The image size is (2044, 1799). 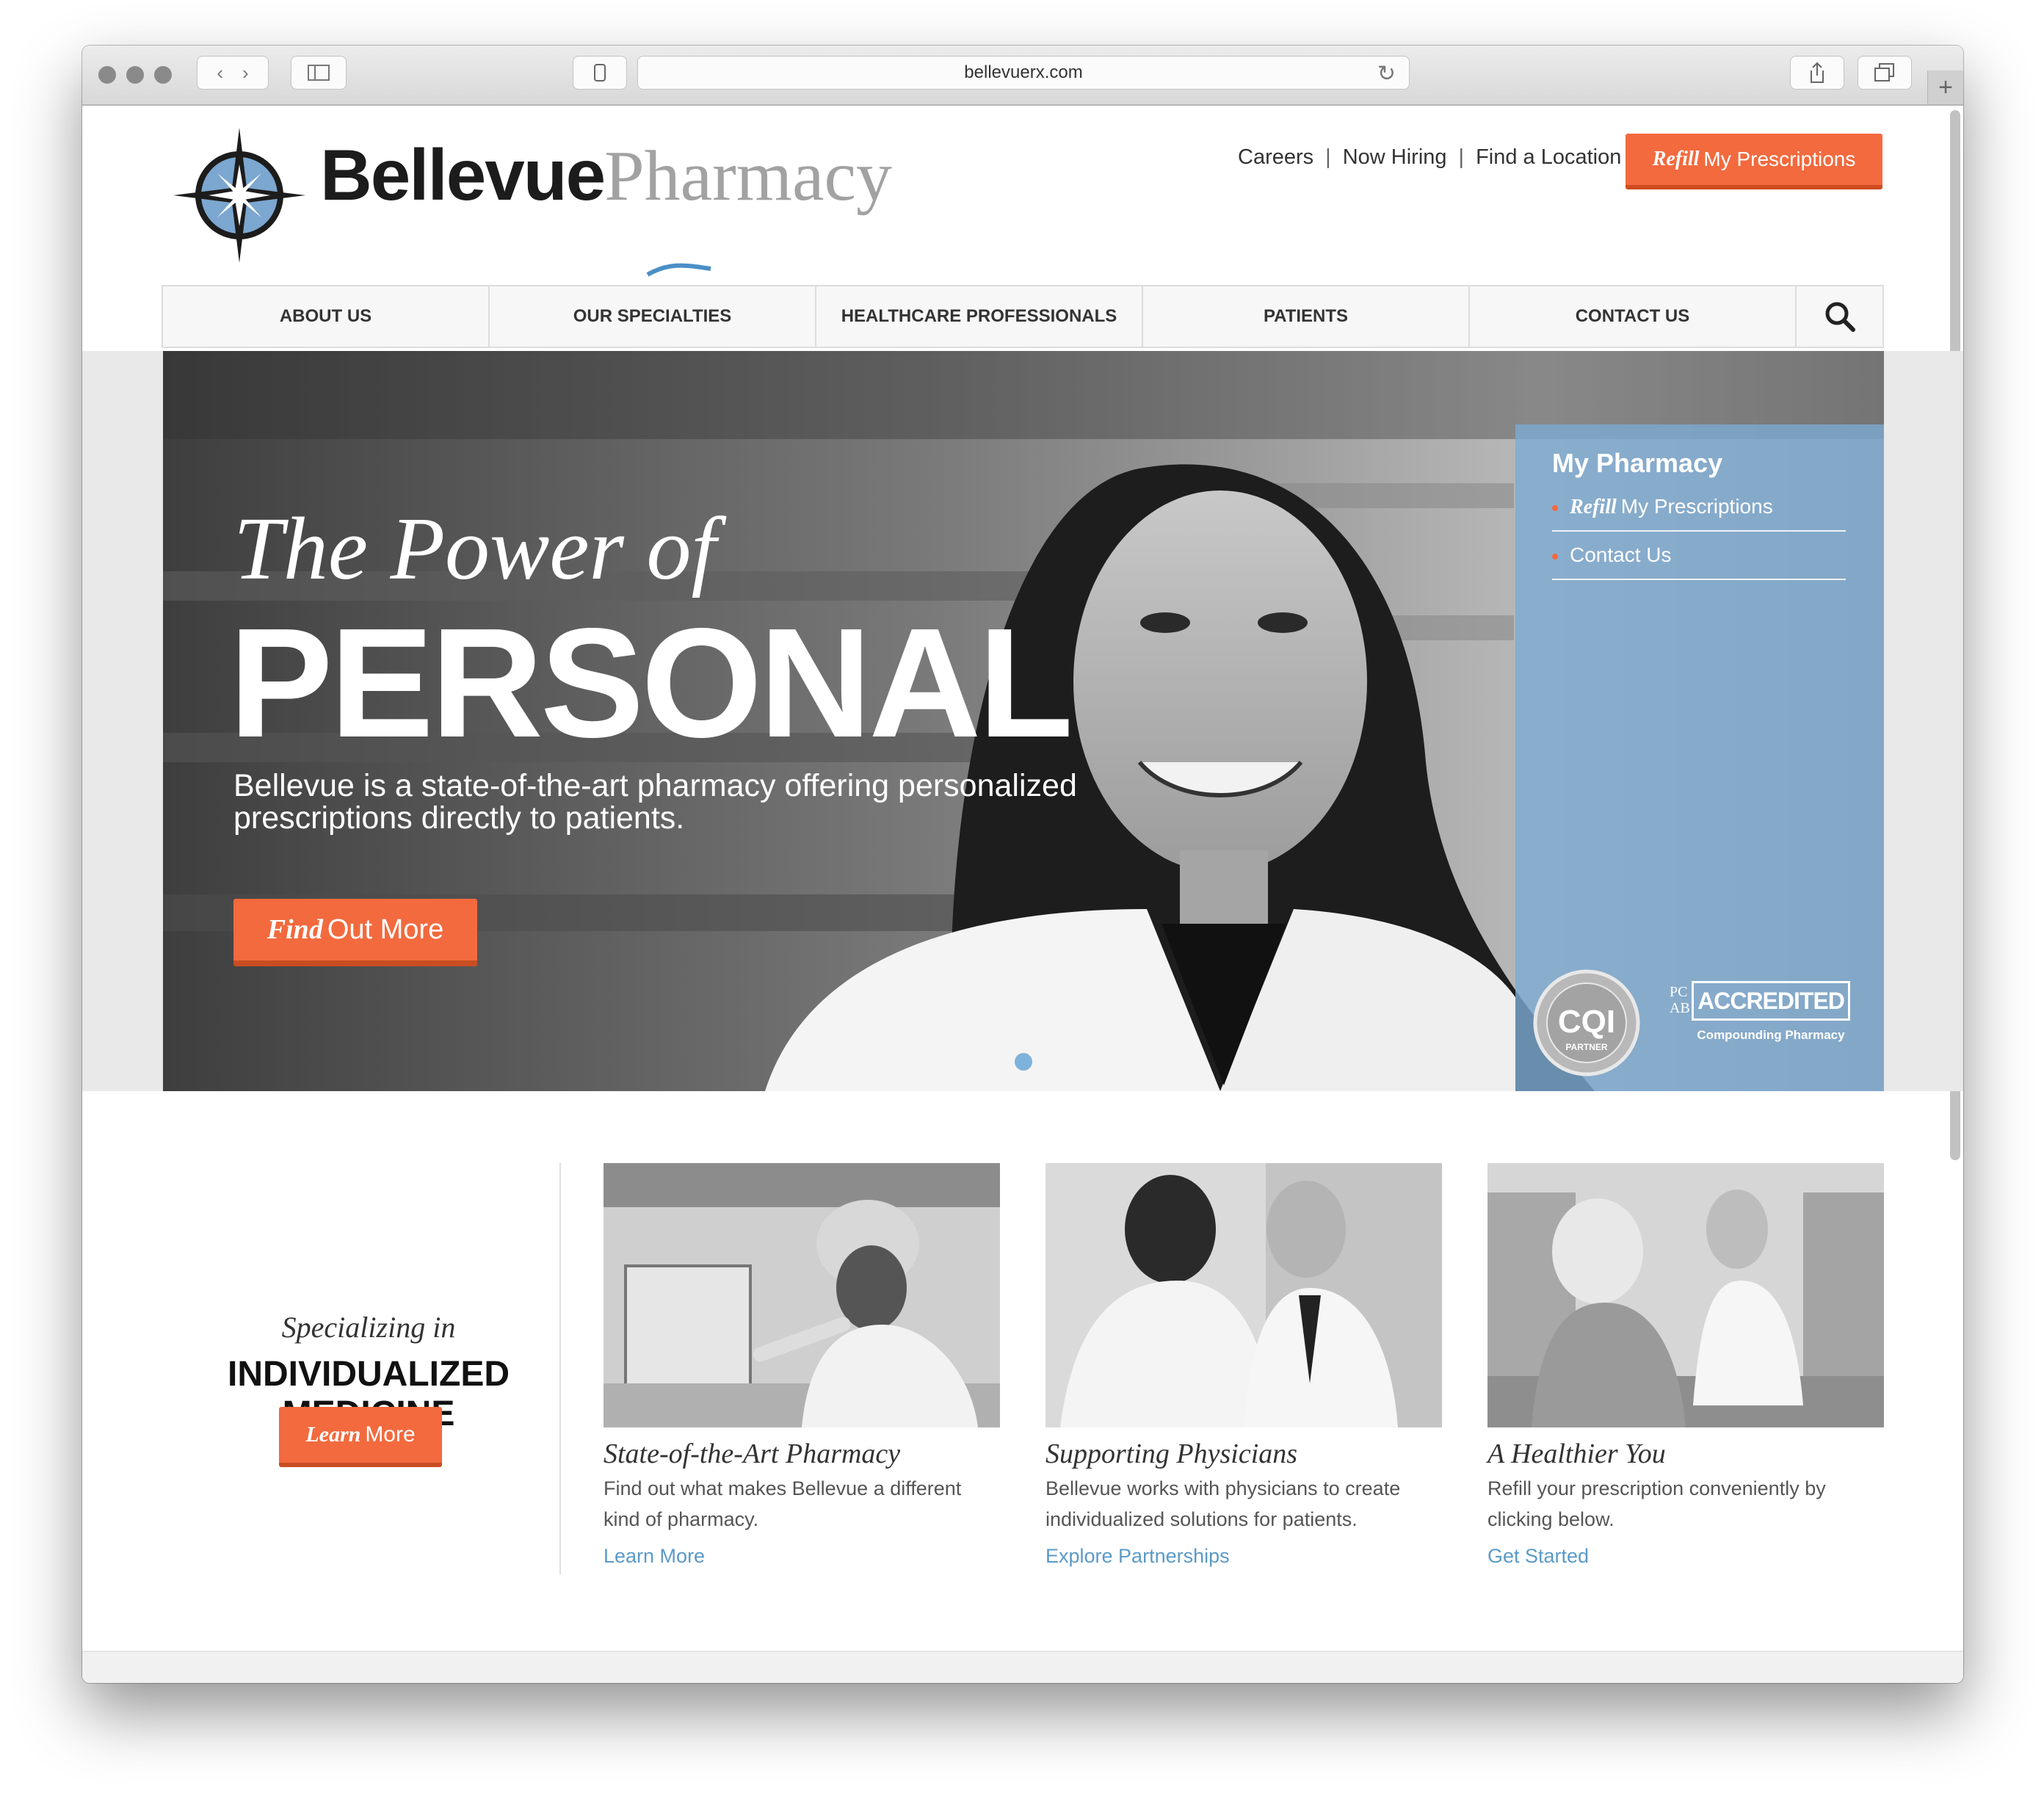 I want to click on device-icon, so click(x=600, y=73).